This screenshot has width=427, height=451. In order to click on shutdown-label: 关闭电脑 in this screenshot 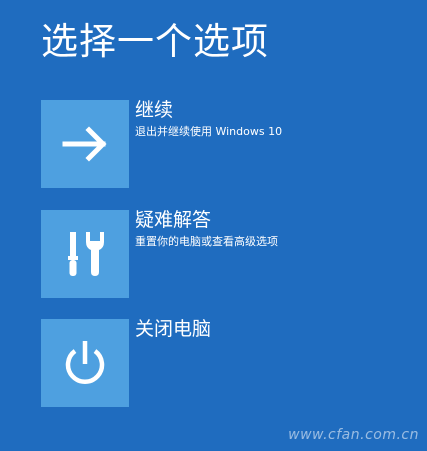, I will do `click(173, 329)`.